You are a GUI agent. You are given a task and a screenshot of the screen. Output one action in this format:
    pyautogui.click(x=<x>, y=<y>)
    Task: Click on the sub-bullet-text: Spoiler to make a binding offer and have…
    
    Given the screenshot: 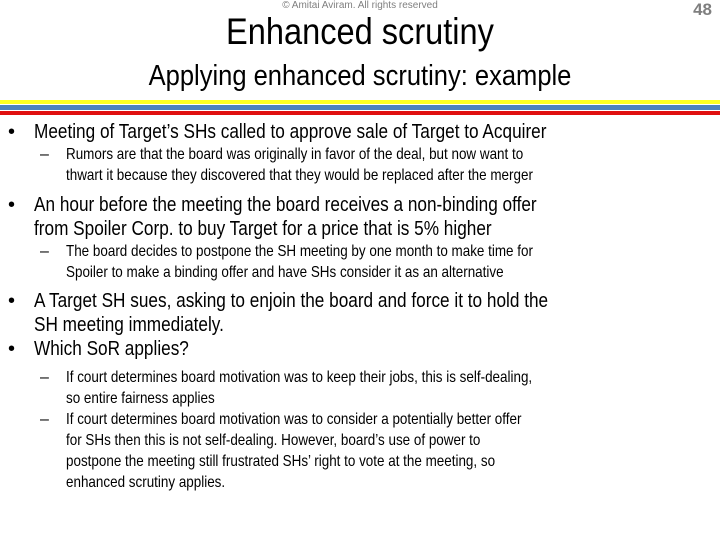 What is the action you would take?
    pyautogui.click(x=285, y=272)
    